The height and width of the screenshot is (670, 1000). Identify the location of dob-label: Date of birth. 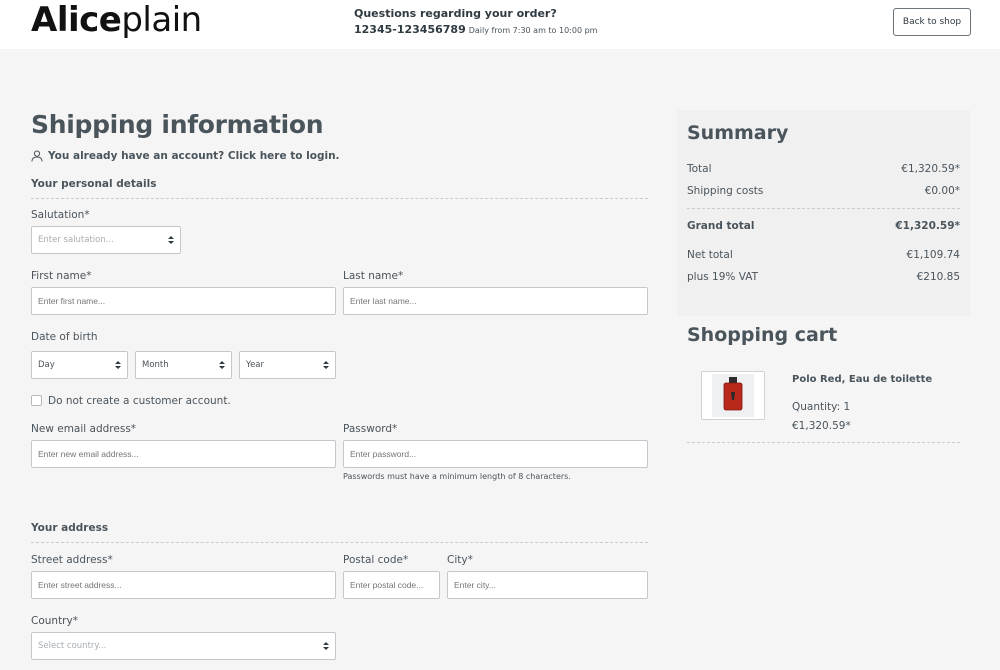
(64, 337).